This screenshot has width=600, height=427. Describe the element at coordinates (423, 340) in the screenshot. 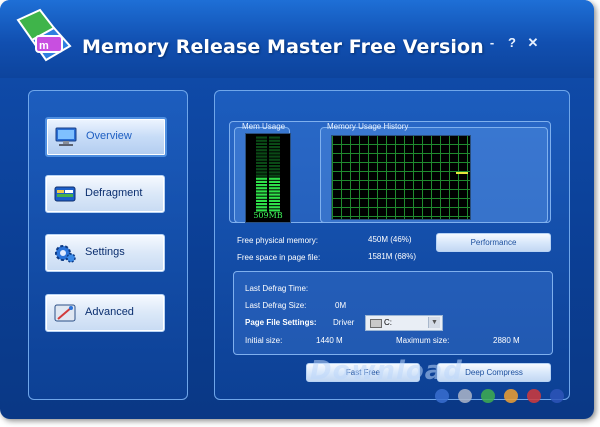

I see `maximum-size-label: Maximum size:` at that location.